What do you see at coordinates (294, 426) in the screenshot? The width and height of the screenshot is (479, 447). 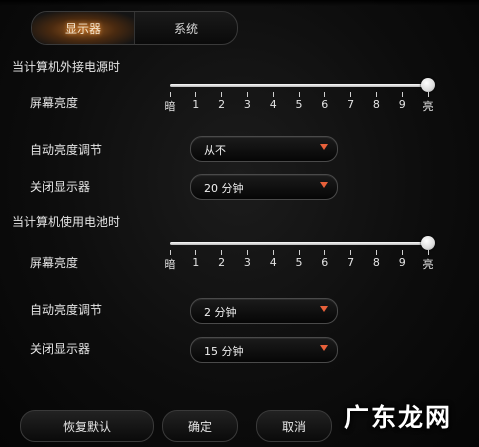 I see `cancel-button: 取消` at bounding box center [294, 426].